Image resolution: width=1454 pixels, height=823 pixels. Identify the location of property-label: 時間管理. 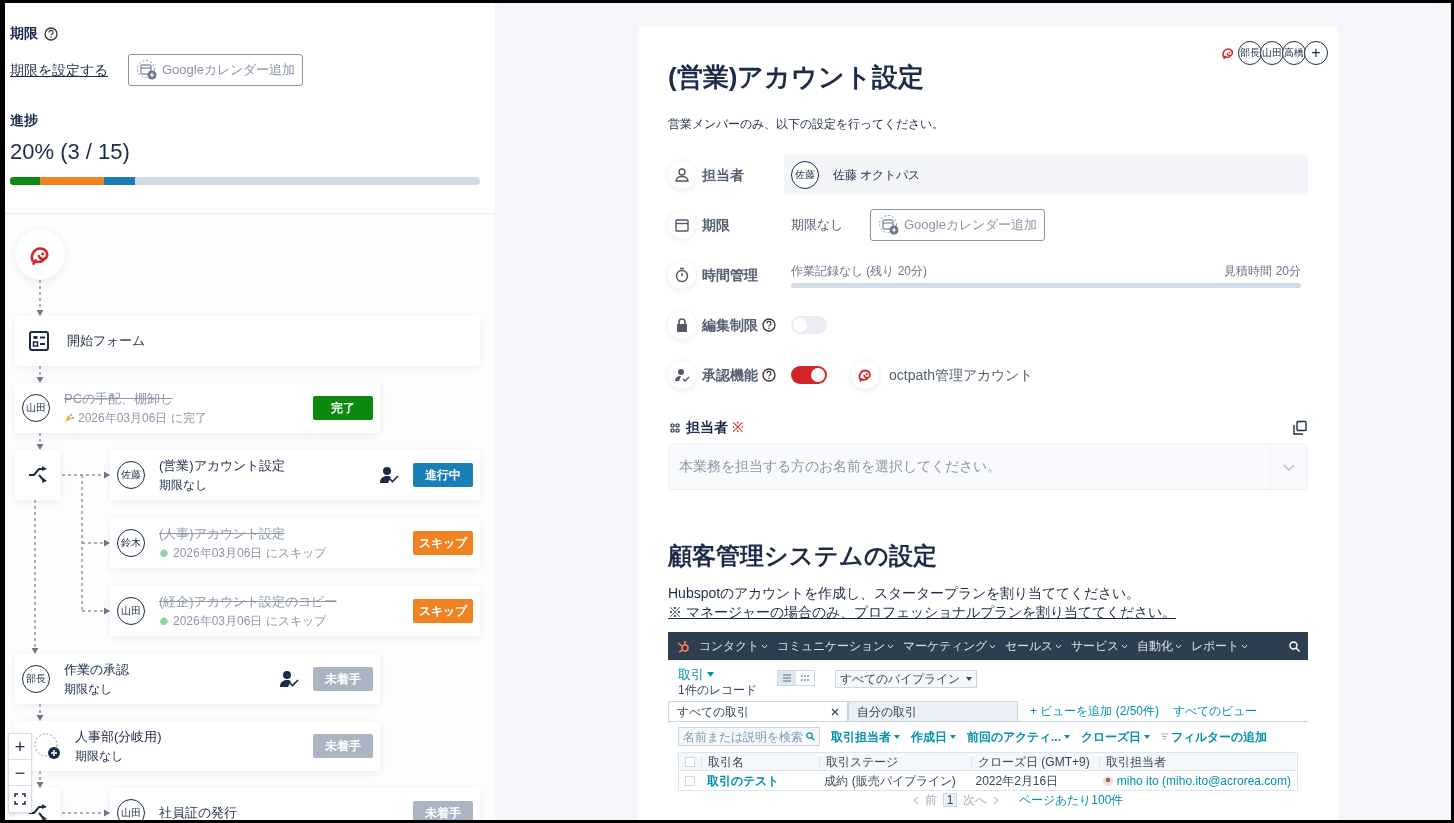
(730, 275).